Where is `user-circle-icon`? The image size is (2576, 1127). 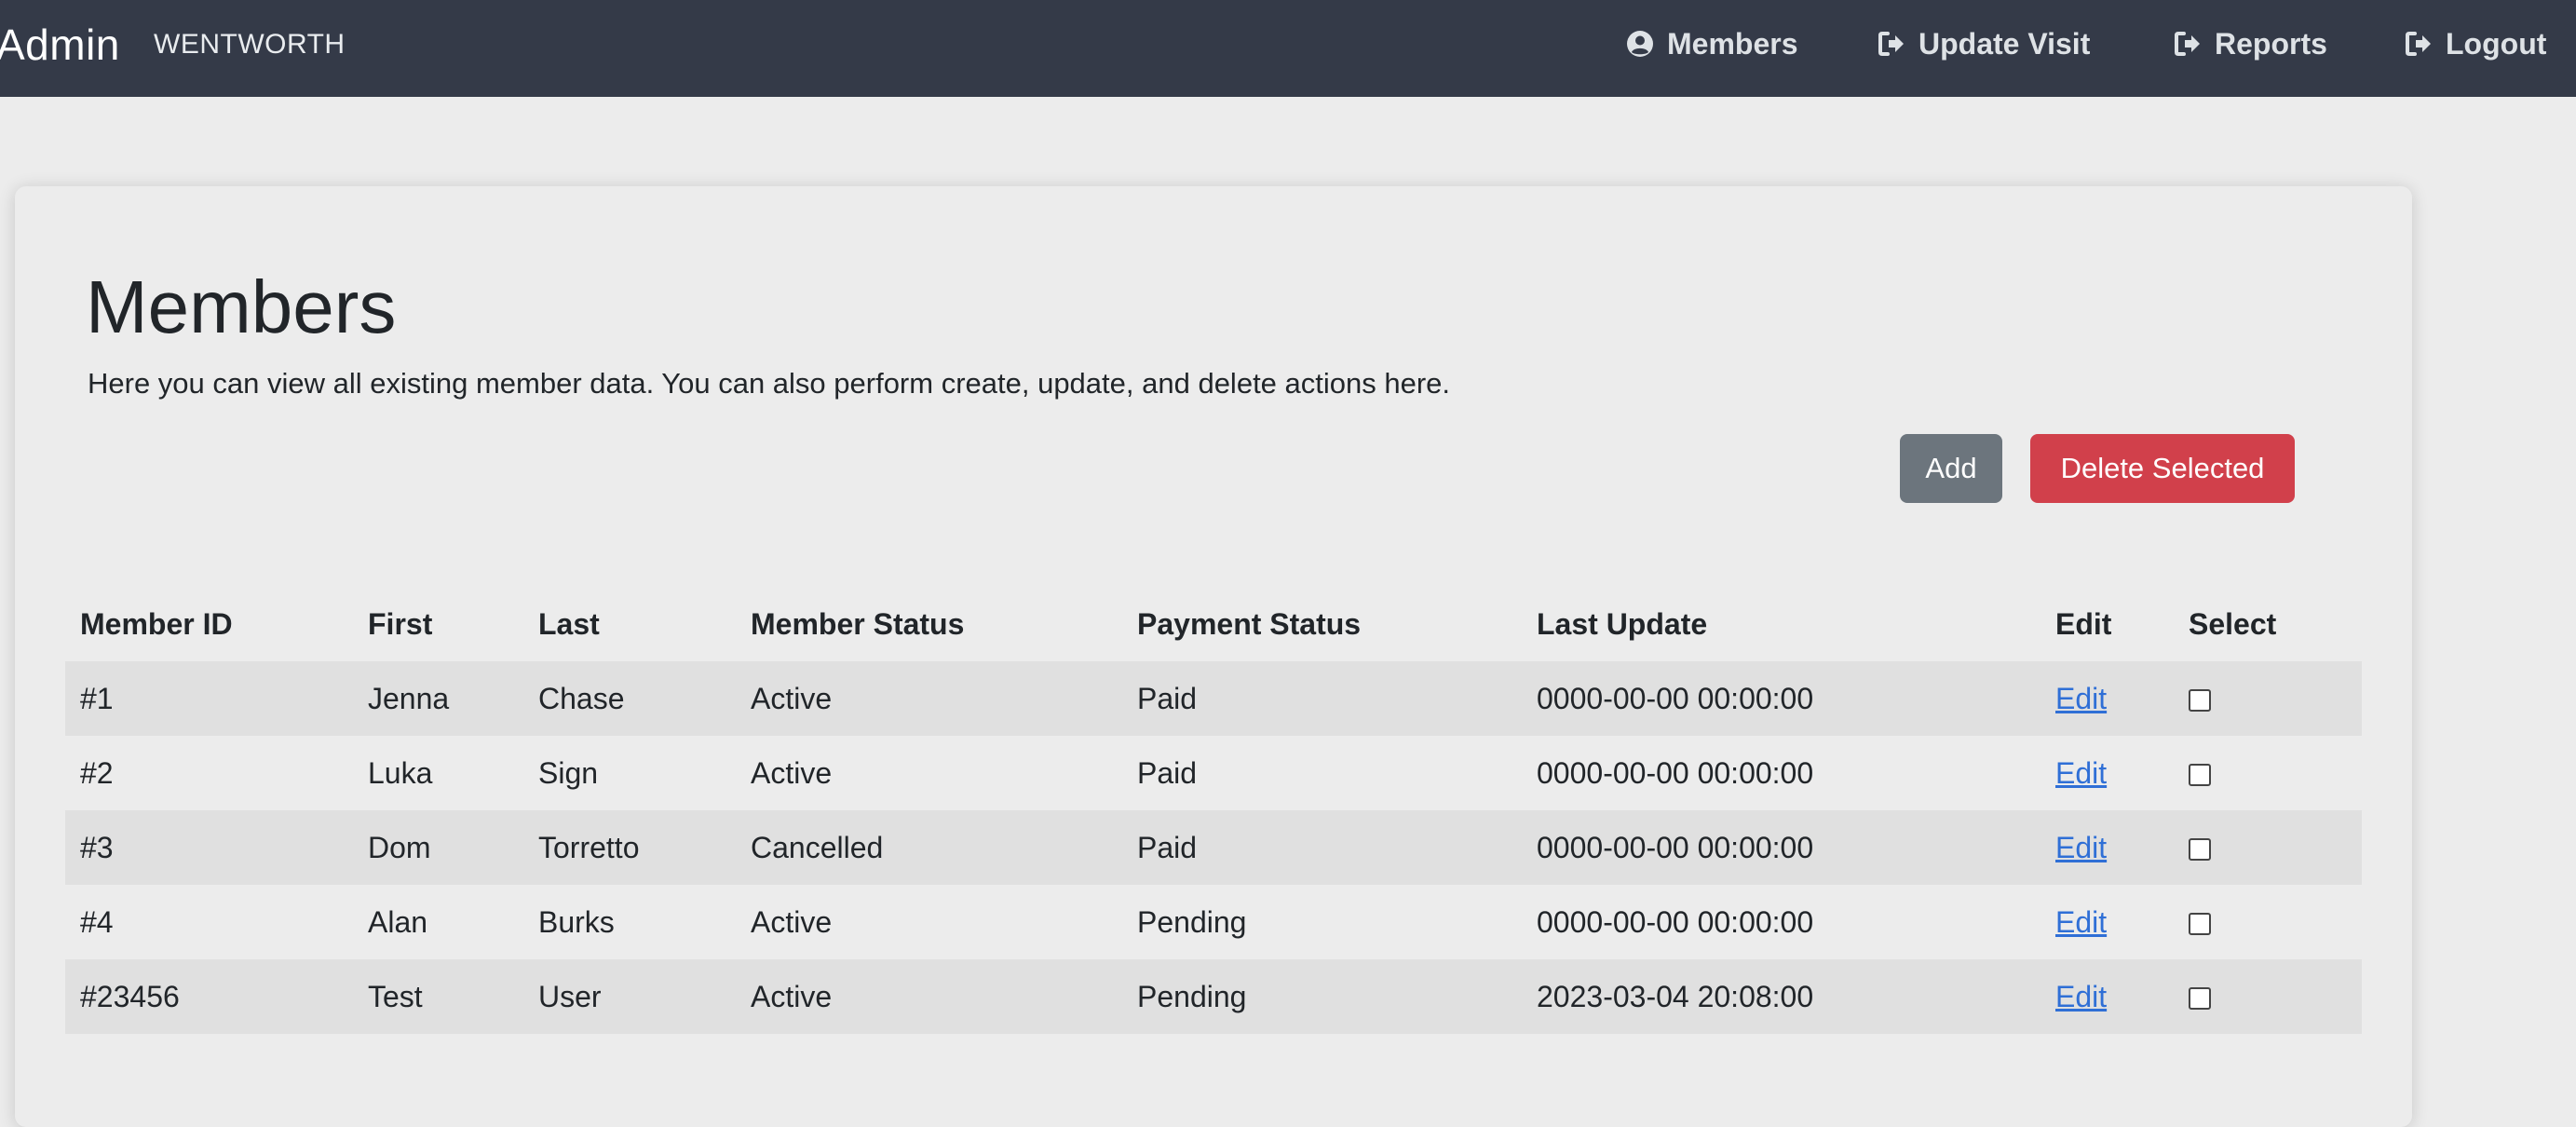 user-circle-icon is located at coordinates (1640, 44).